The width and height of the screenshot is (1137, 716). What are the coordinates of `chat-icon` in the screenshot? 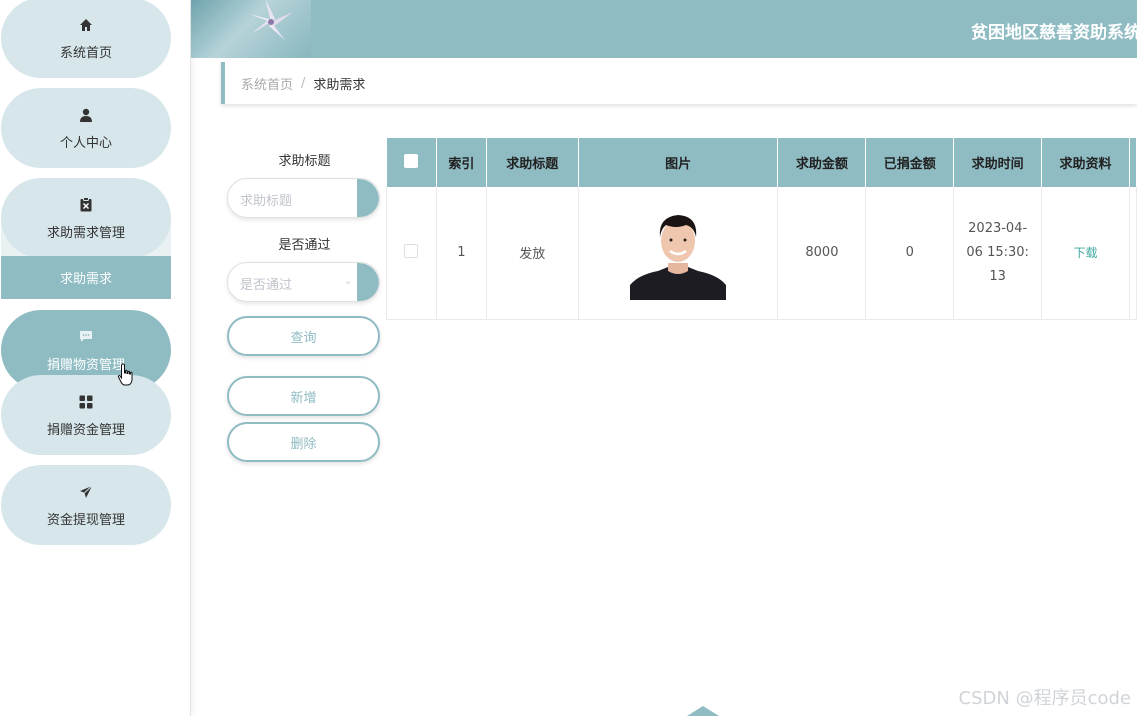 It's located at (86, 337).